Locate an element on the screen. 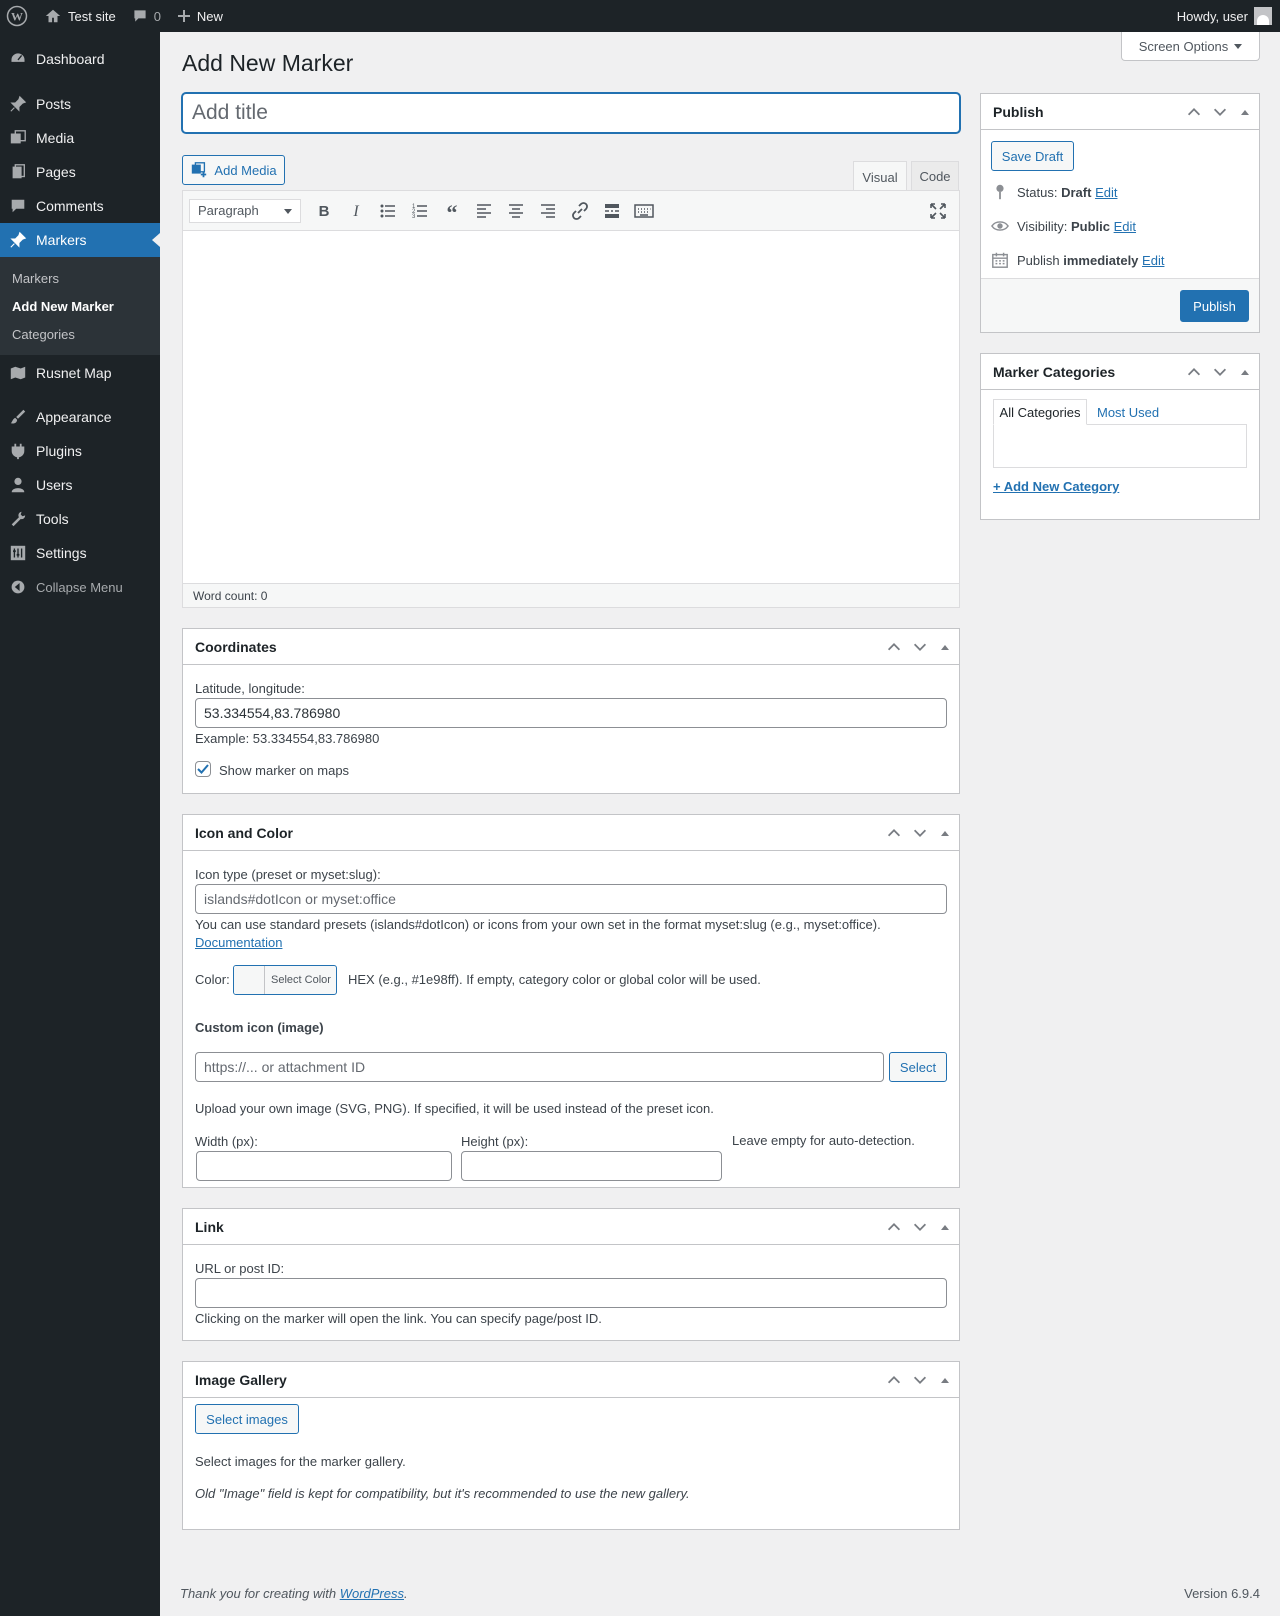 The height and width of the screenshot is (1616, 1280). marker-categories-header: Marker Categories is located at coordinates (1120, 372).